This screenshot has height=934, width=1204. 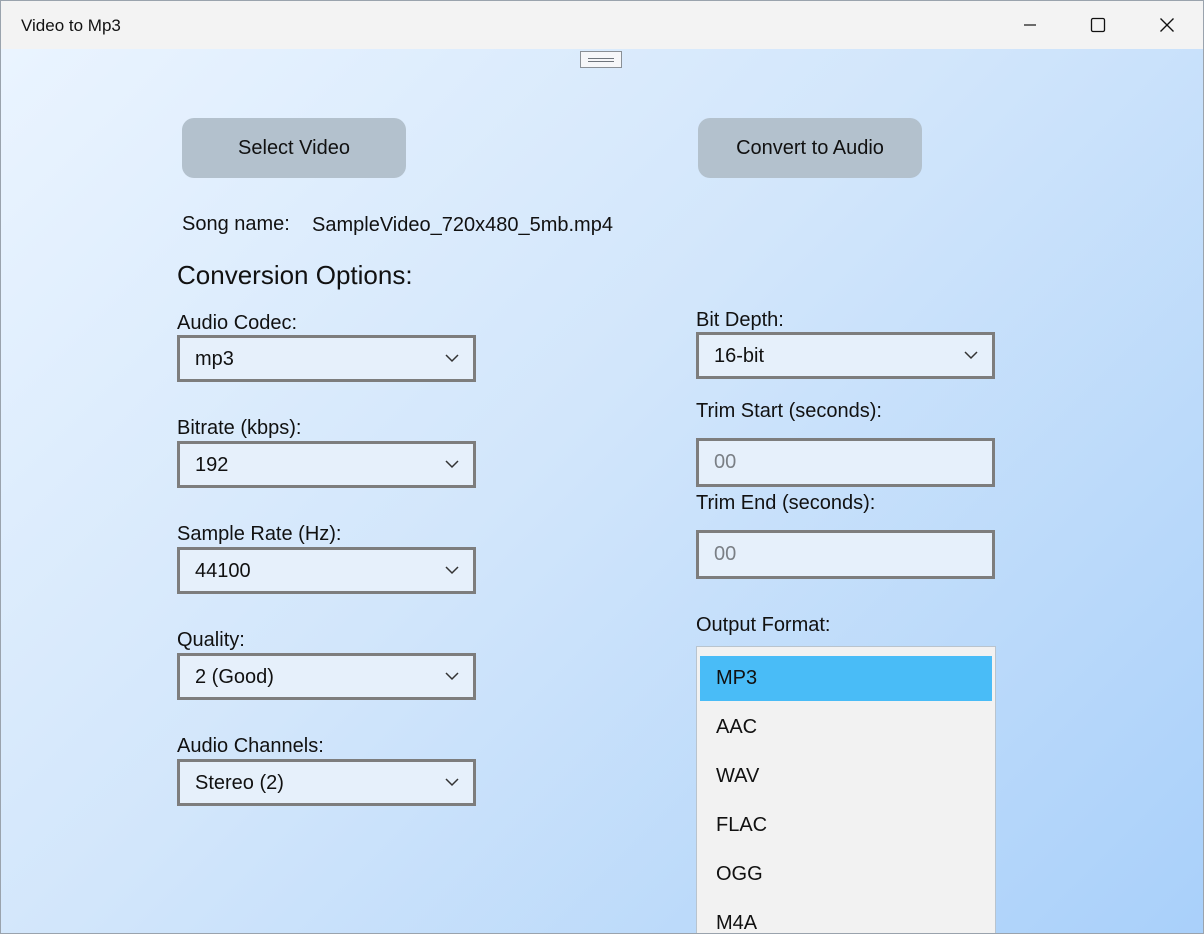 I want to click on title-bar: Video to Mp3, so click(x=602, y=25).